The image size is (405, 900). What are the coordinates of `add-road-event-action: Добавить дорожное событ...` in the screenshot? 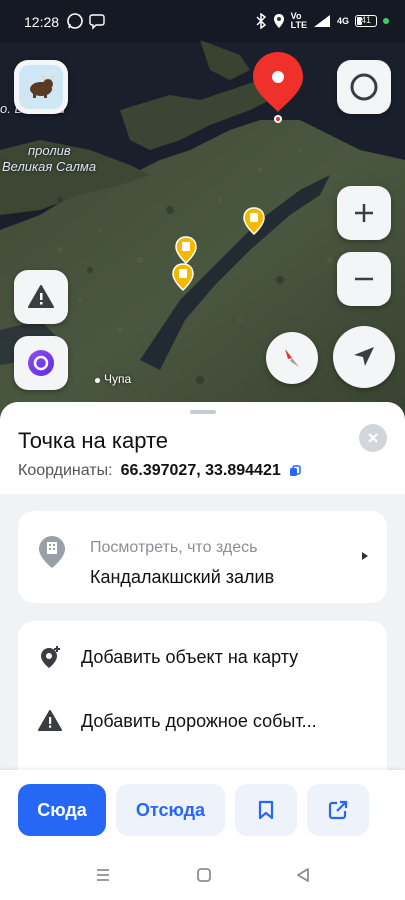 It's located at (202, 721).